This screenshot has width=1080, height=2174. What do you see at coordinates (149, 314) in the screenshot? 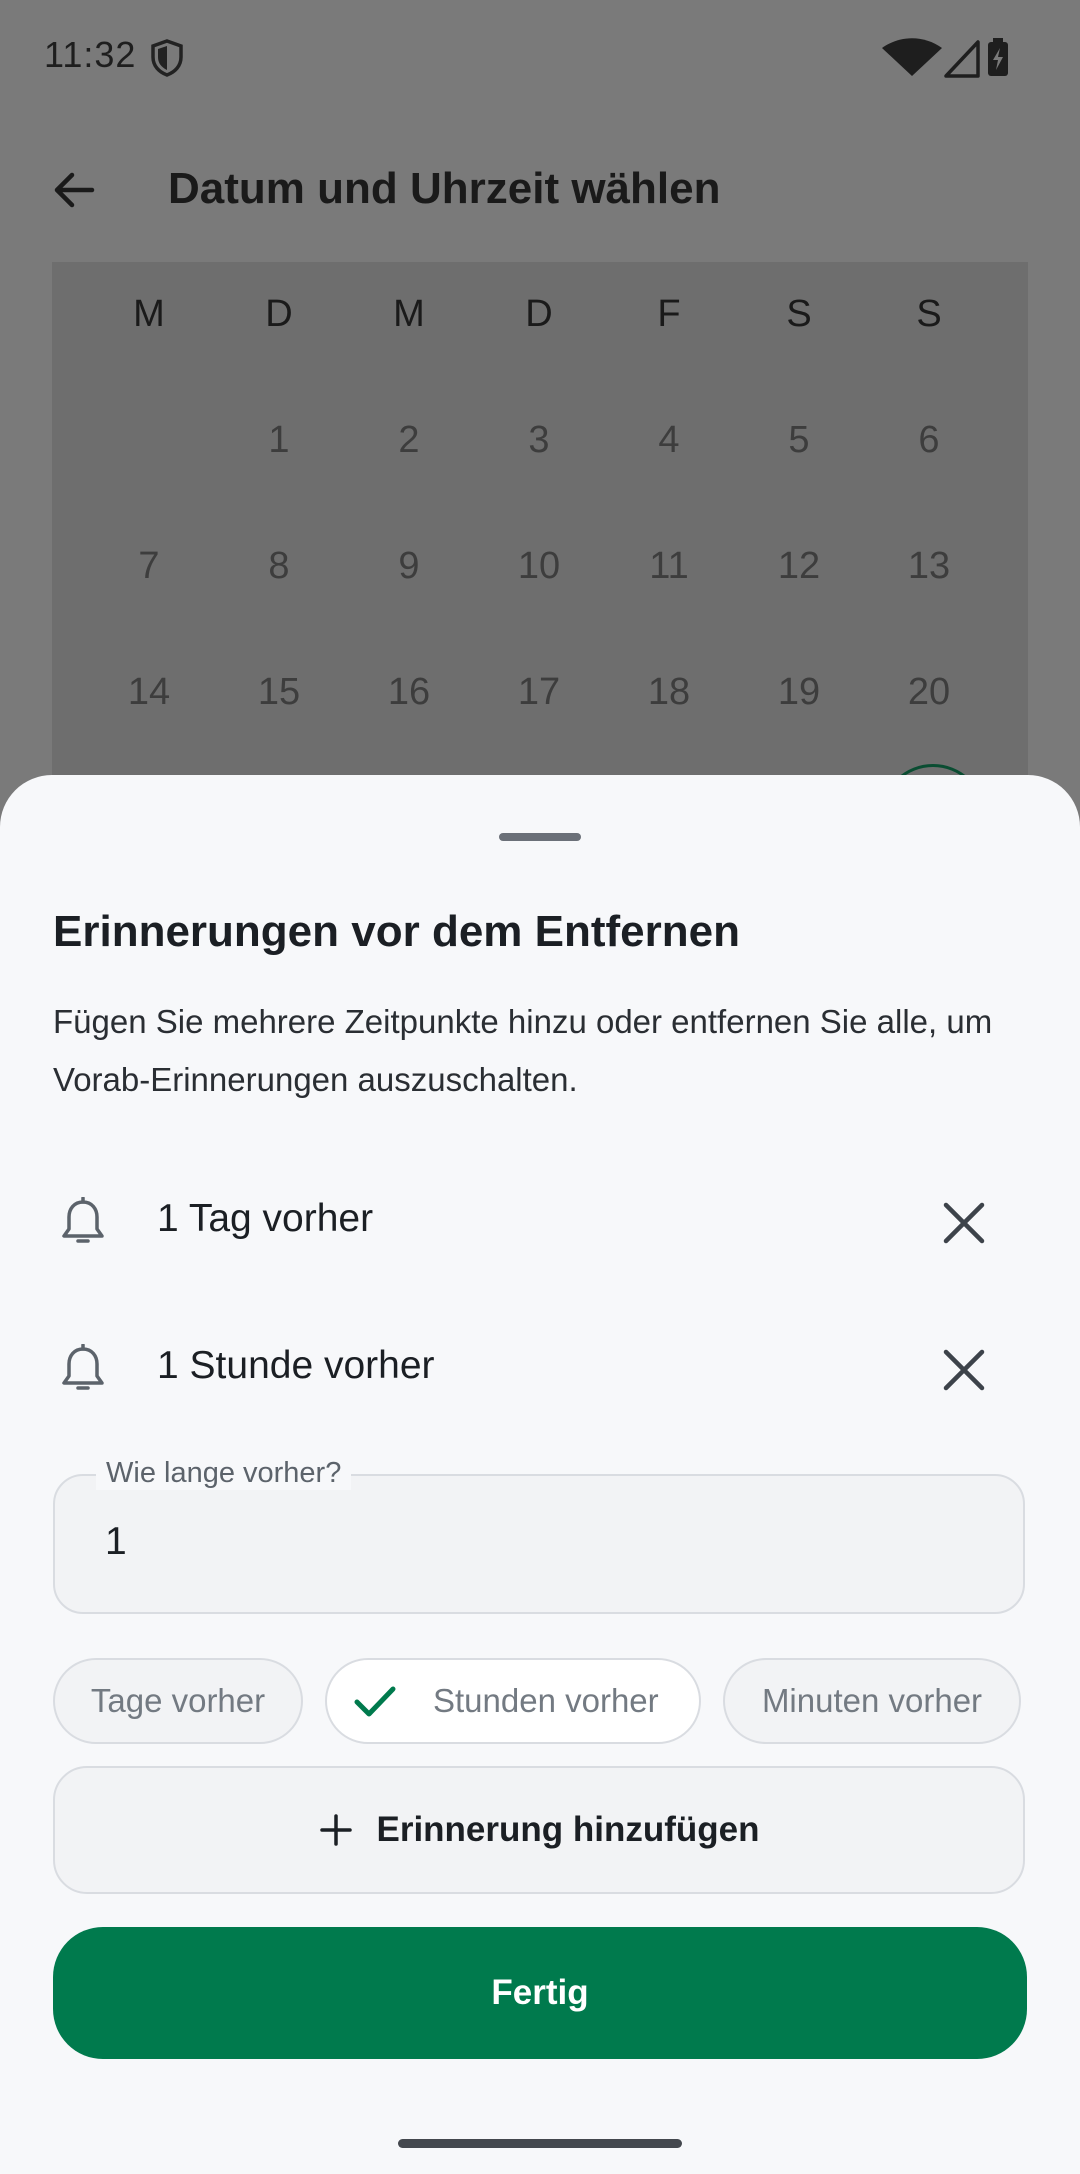
I see `weekday-monday: M` at bounding box center [149, 314].